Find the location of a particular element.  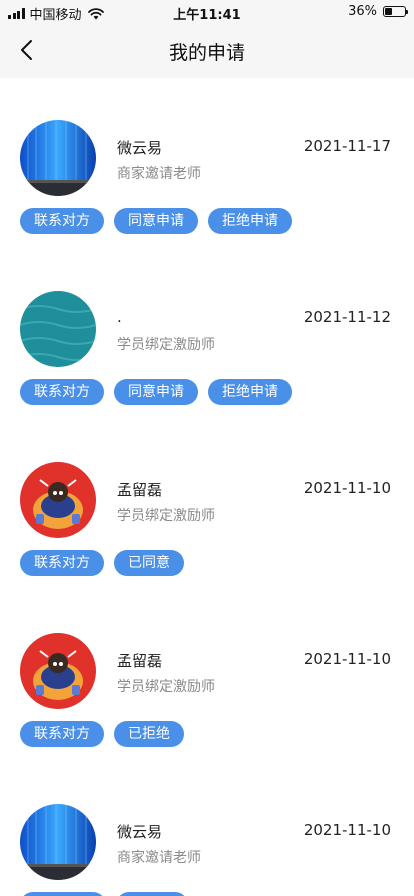

battery-percent: 36% is located at coordinates (362, 11).